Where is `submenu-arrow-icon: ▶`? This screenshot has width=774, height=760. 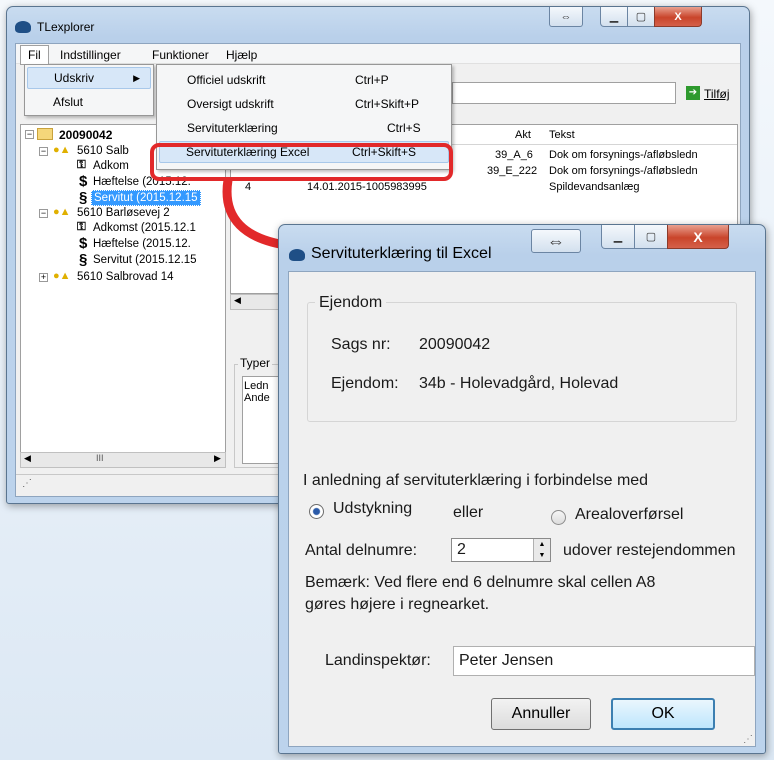
submenu-arrow-icon: ▶ is located at coordinates (136, 77).